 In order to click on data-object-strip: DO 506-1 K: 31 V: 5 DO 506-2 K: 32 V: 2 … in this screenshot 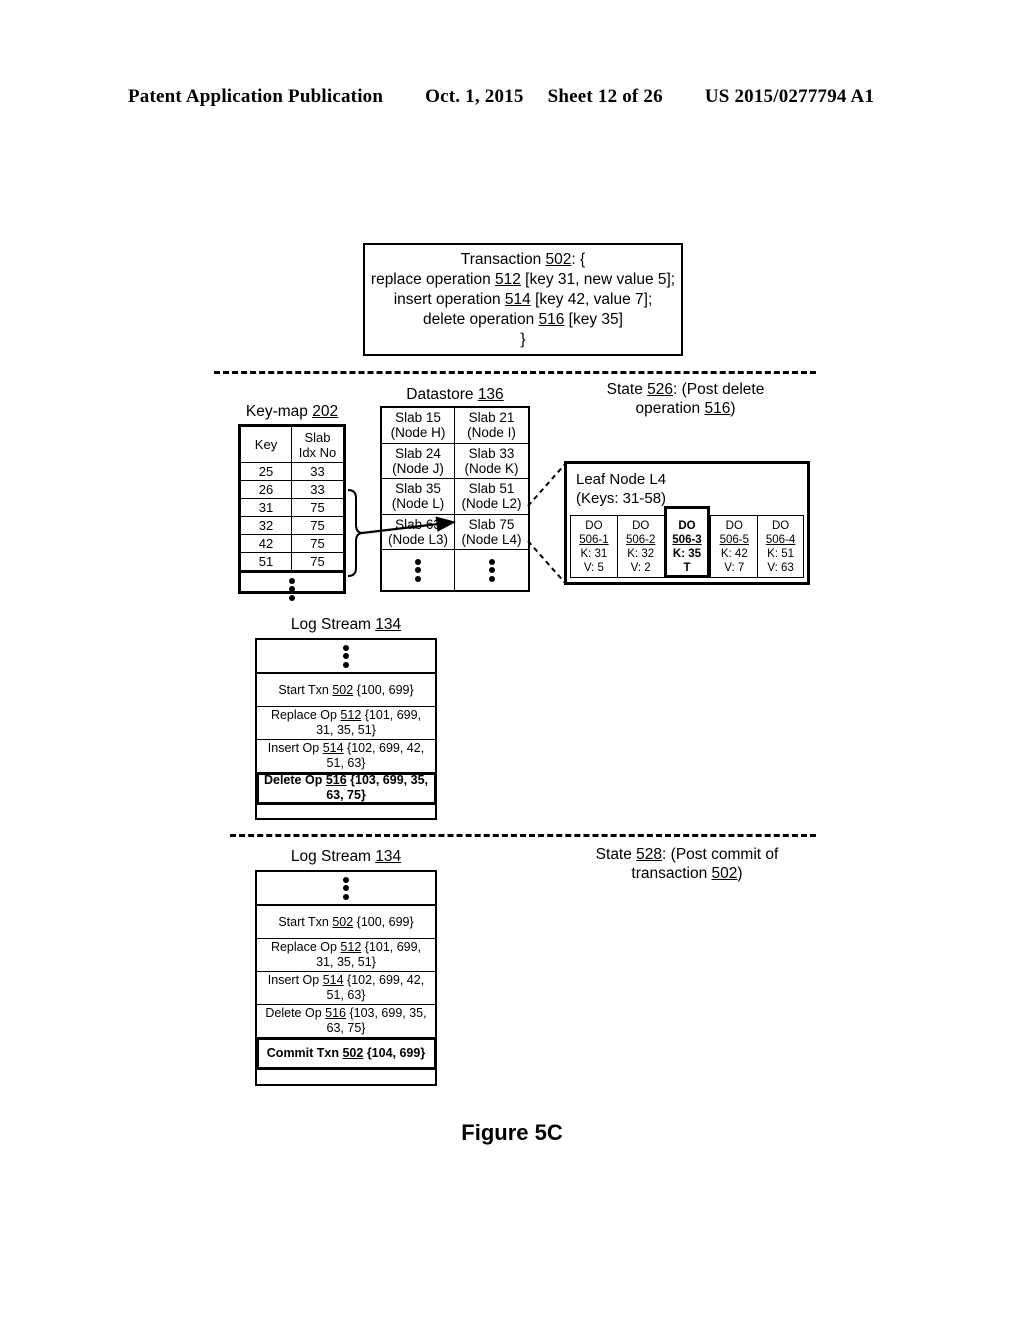, I will do `click(687, 543)`.